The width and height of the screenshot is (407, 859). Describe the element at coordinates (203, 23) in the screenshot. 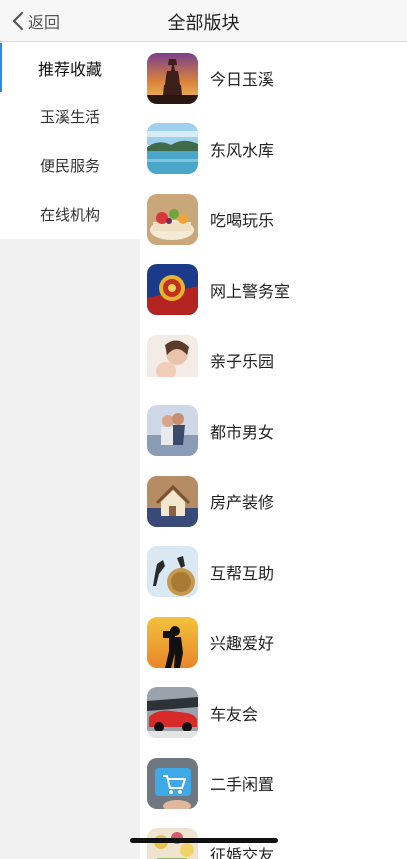

I see `page-title: 全部版块` at that location.